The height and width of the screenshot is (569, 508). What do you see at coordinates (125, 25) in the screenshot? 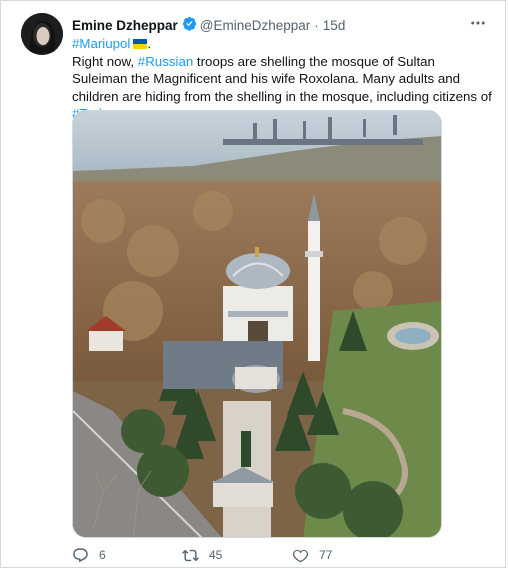
I see `author-name: Emine Dzheppar` at bounding box center [125, 25].